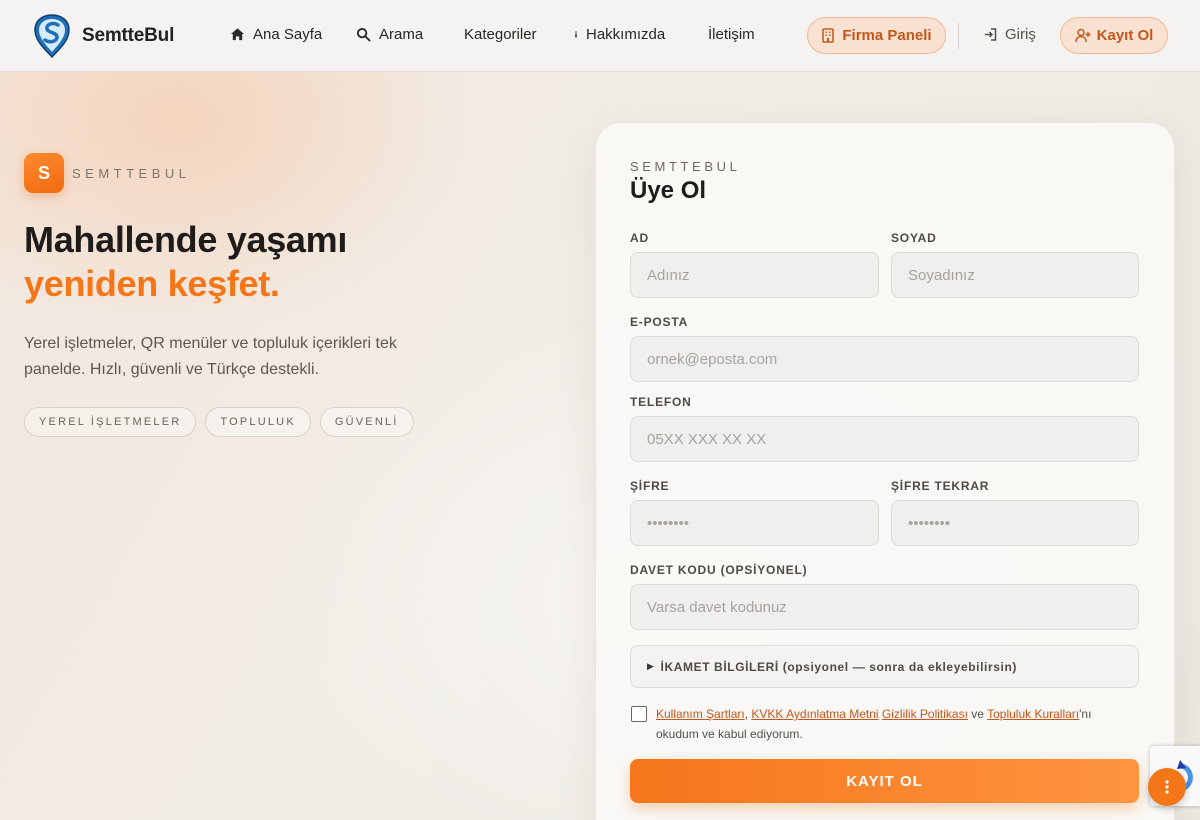 The width and height of the screenshot is (1200, 820). I want to click on semttebul-logo-icon, so click(52, 36).